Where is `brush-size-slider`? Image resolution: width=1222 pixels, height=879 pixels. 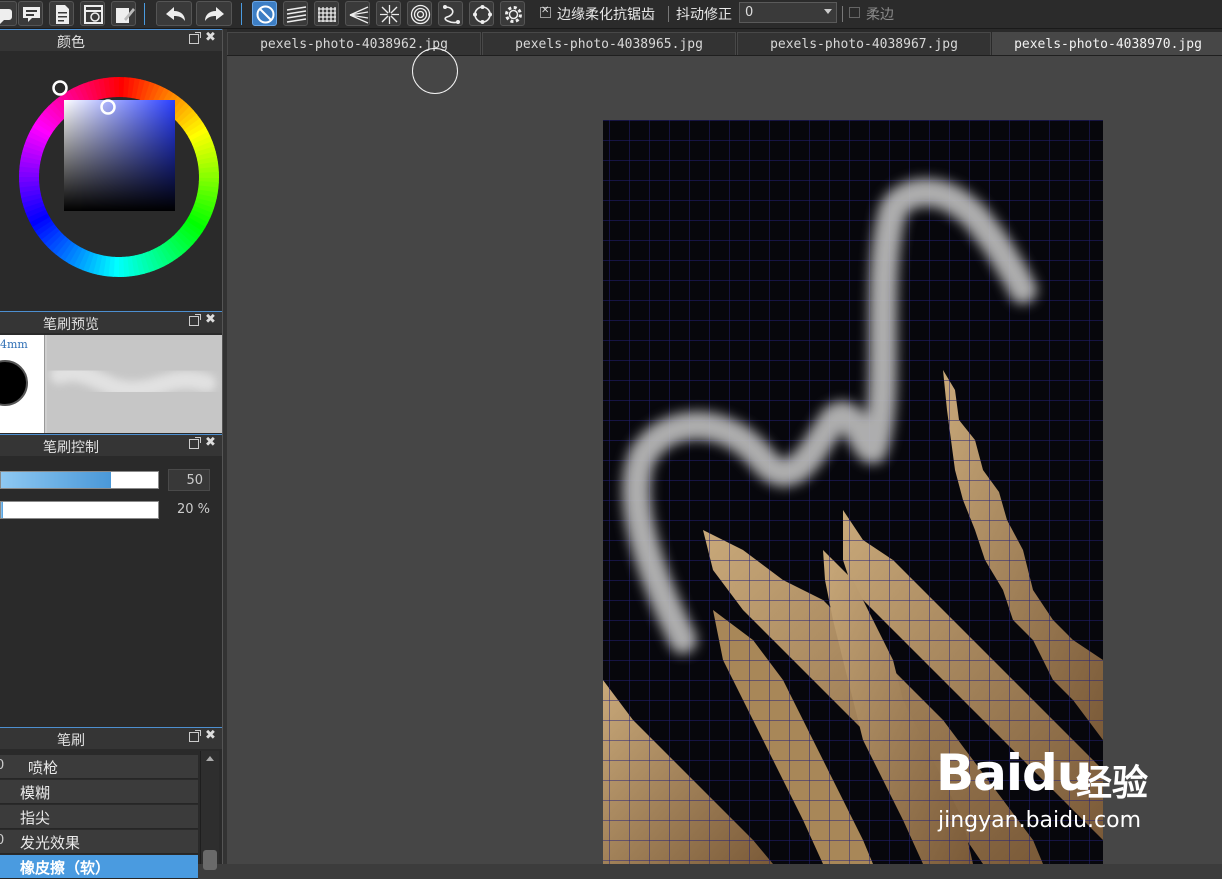
brush-size-slider is located at coordinates (79, 480).